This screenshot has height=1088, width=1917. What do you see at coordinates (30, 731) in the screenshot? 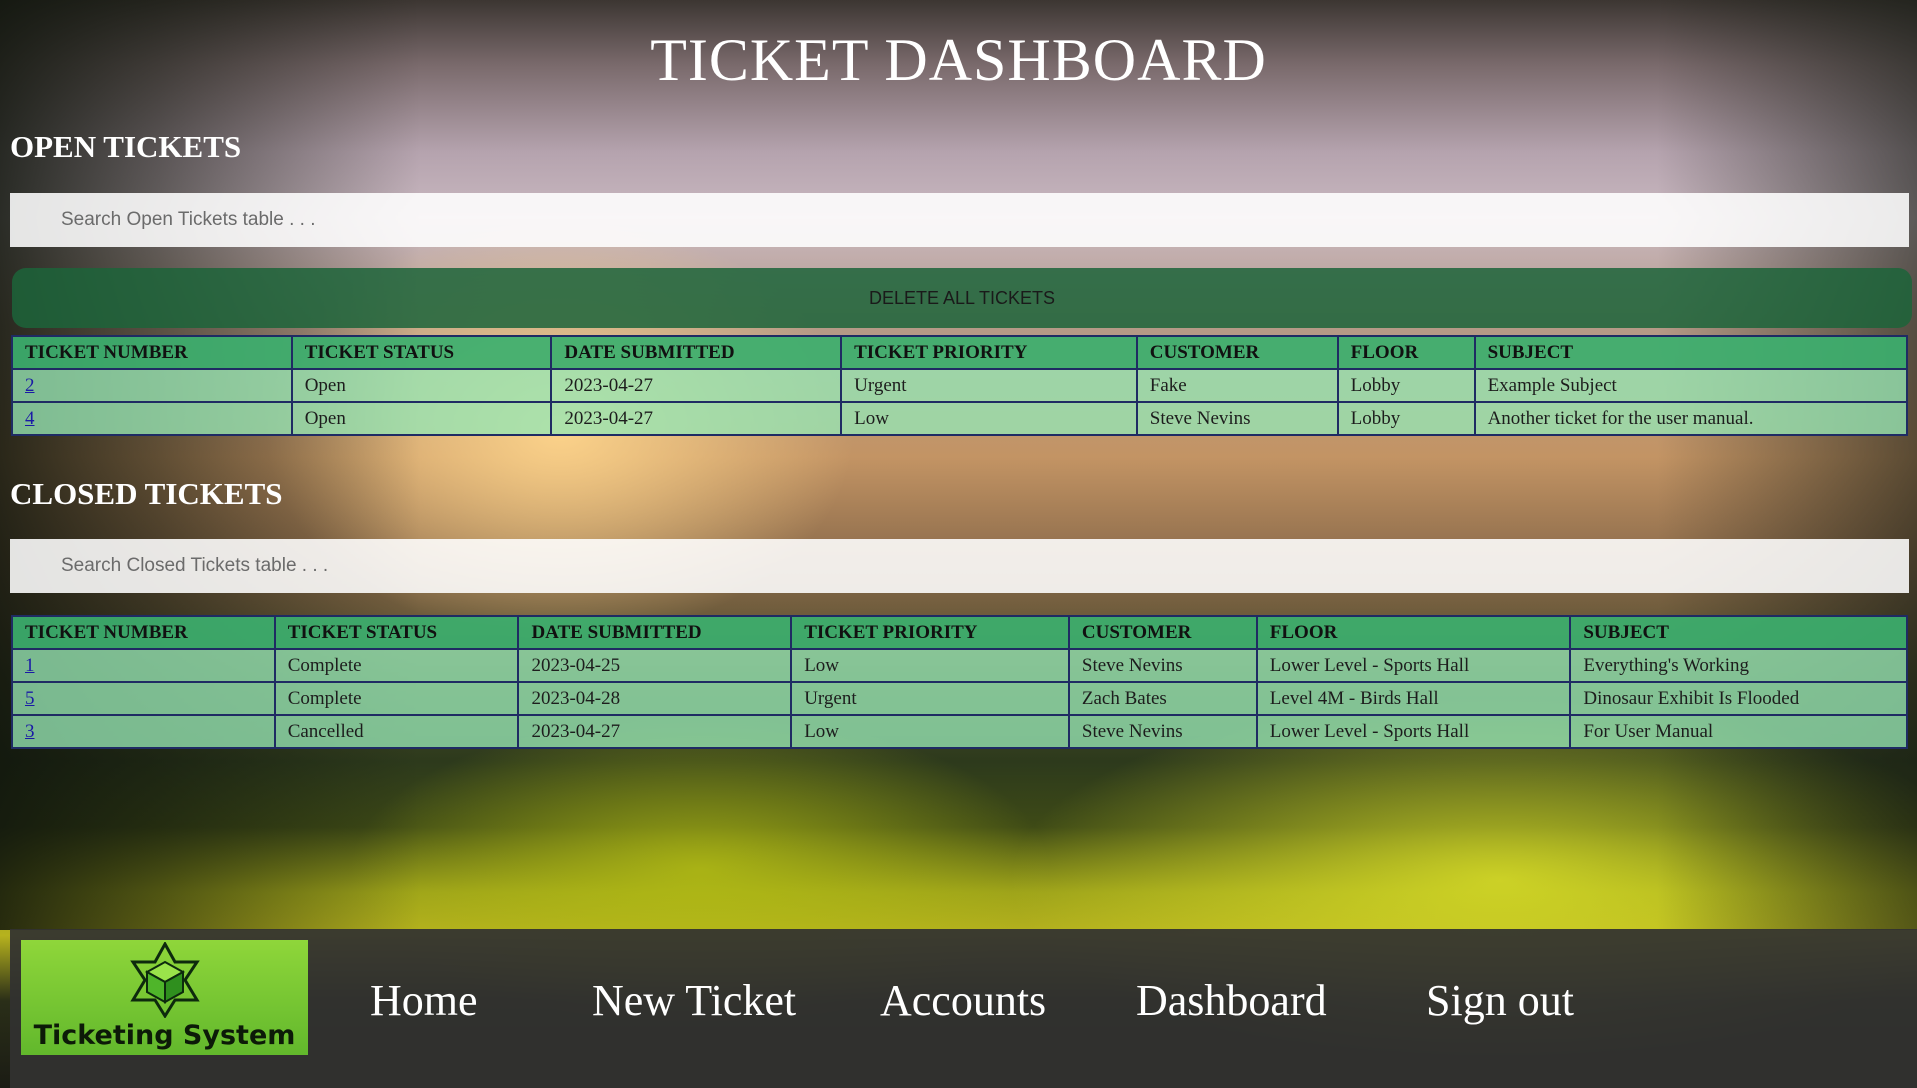
I see `ticket-link: 3` at bounding box center [30, 731].